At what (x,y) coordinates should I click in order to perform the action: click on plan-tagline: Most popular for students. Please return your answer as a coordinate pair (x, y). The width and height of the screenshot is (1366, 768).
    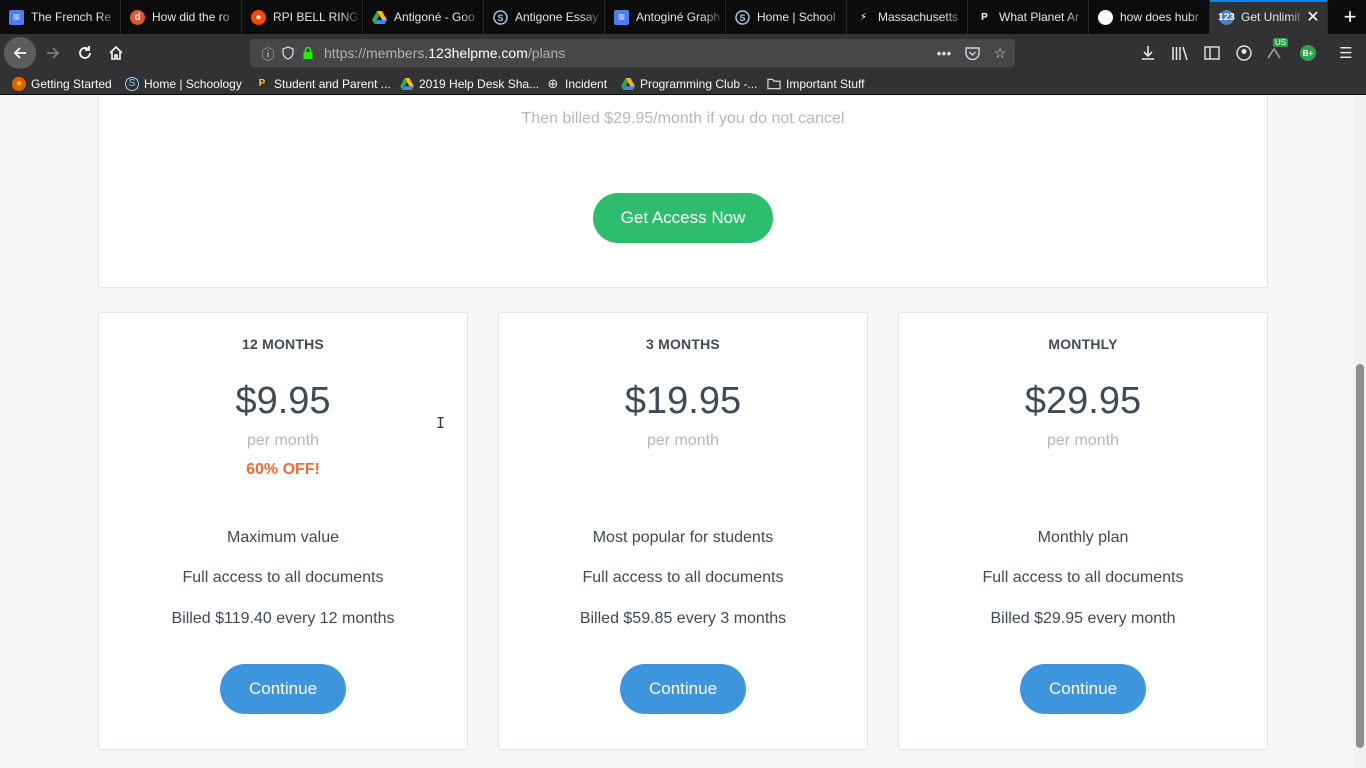
    Looking at the image, I should click on (683, 537).